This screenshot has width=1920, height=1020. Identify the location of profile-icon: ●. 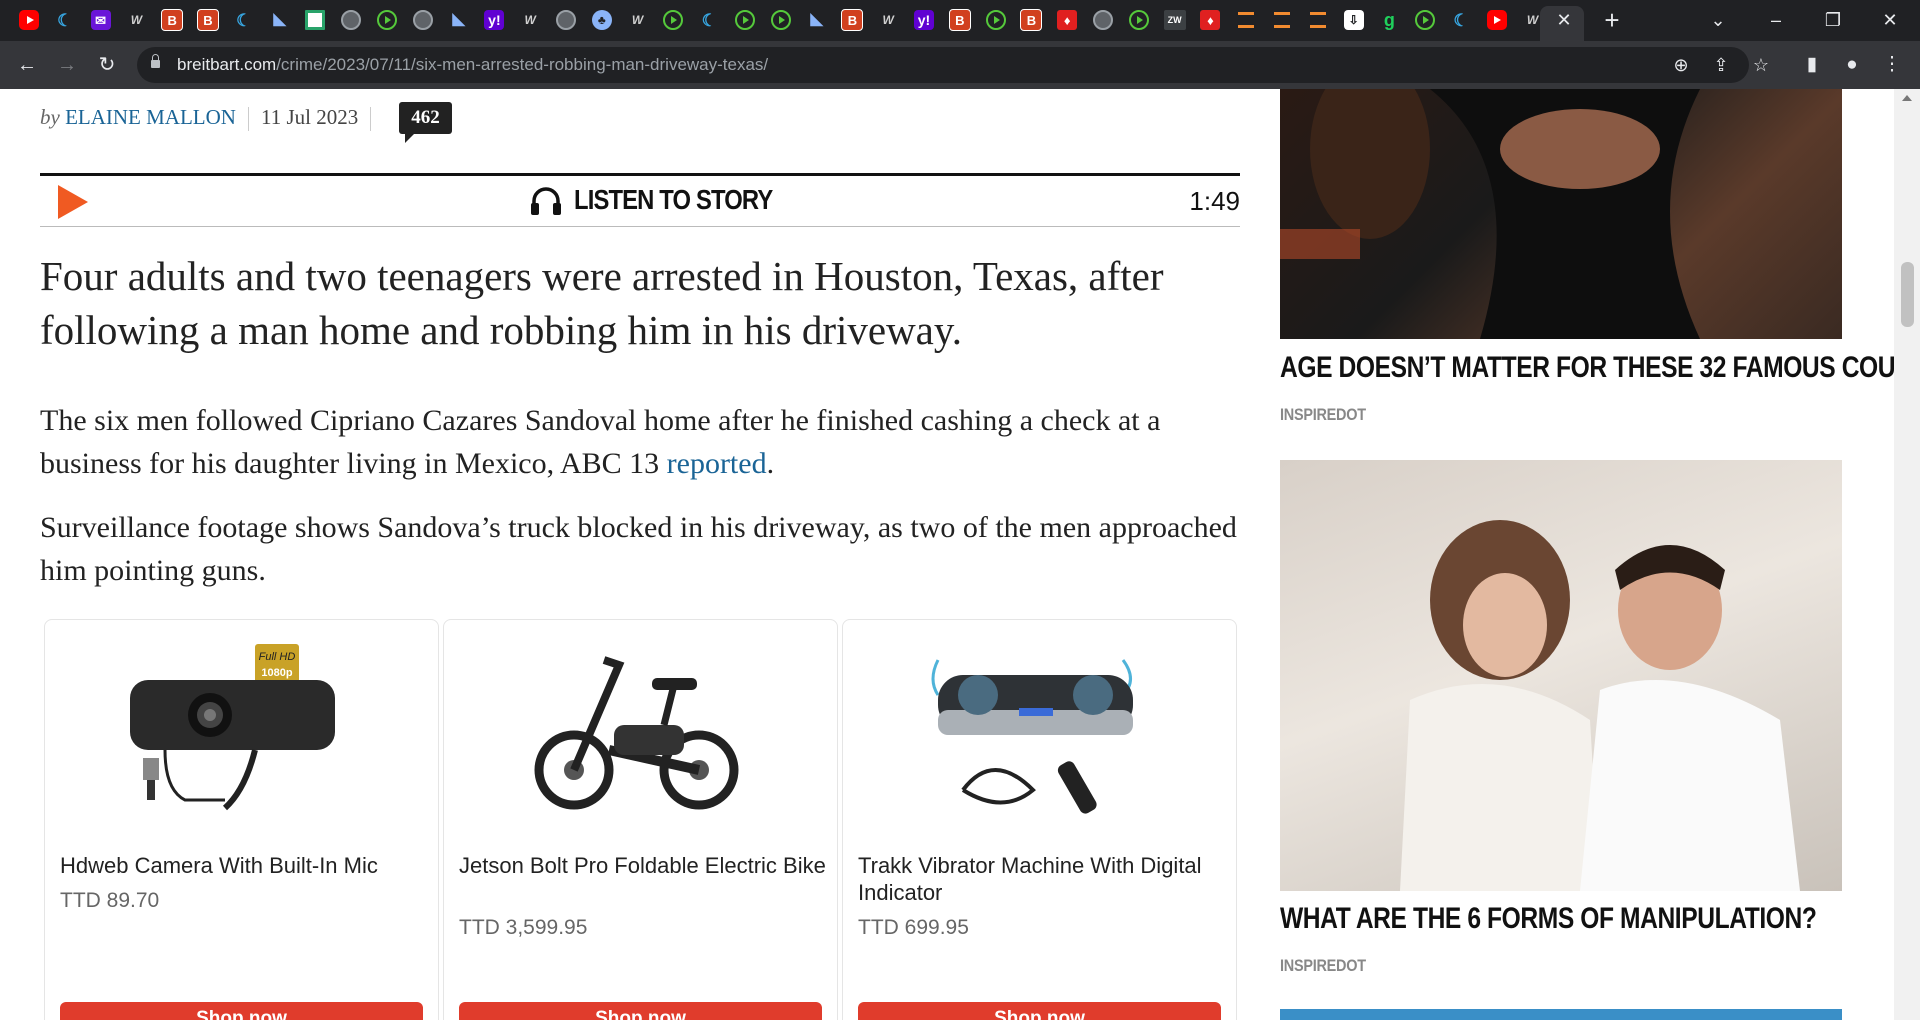
(1852, 65).